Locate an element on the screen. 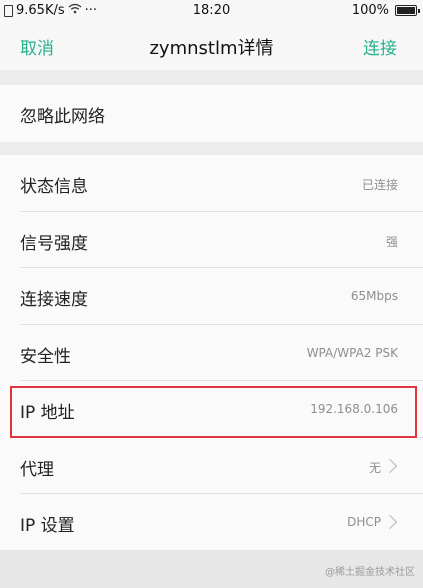  forget-group: 忽略此网络 is located at coordinates (211, 113).